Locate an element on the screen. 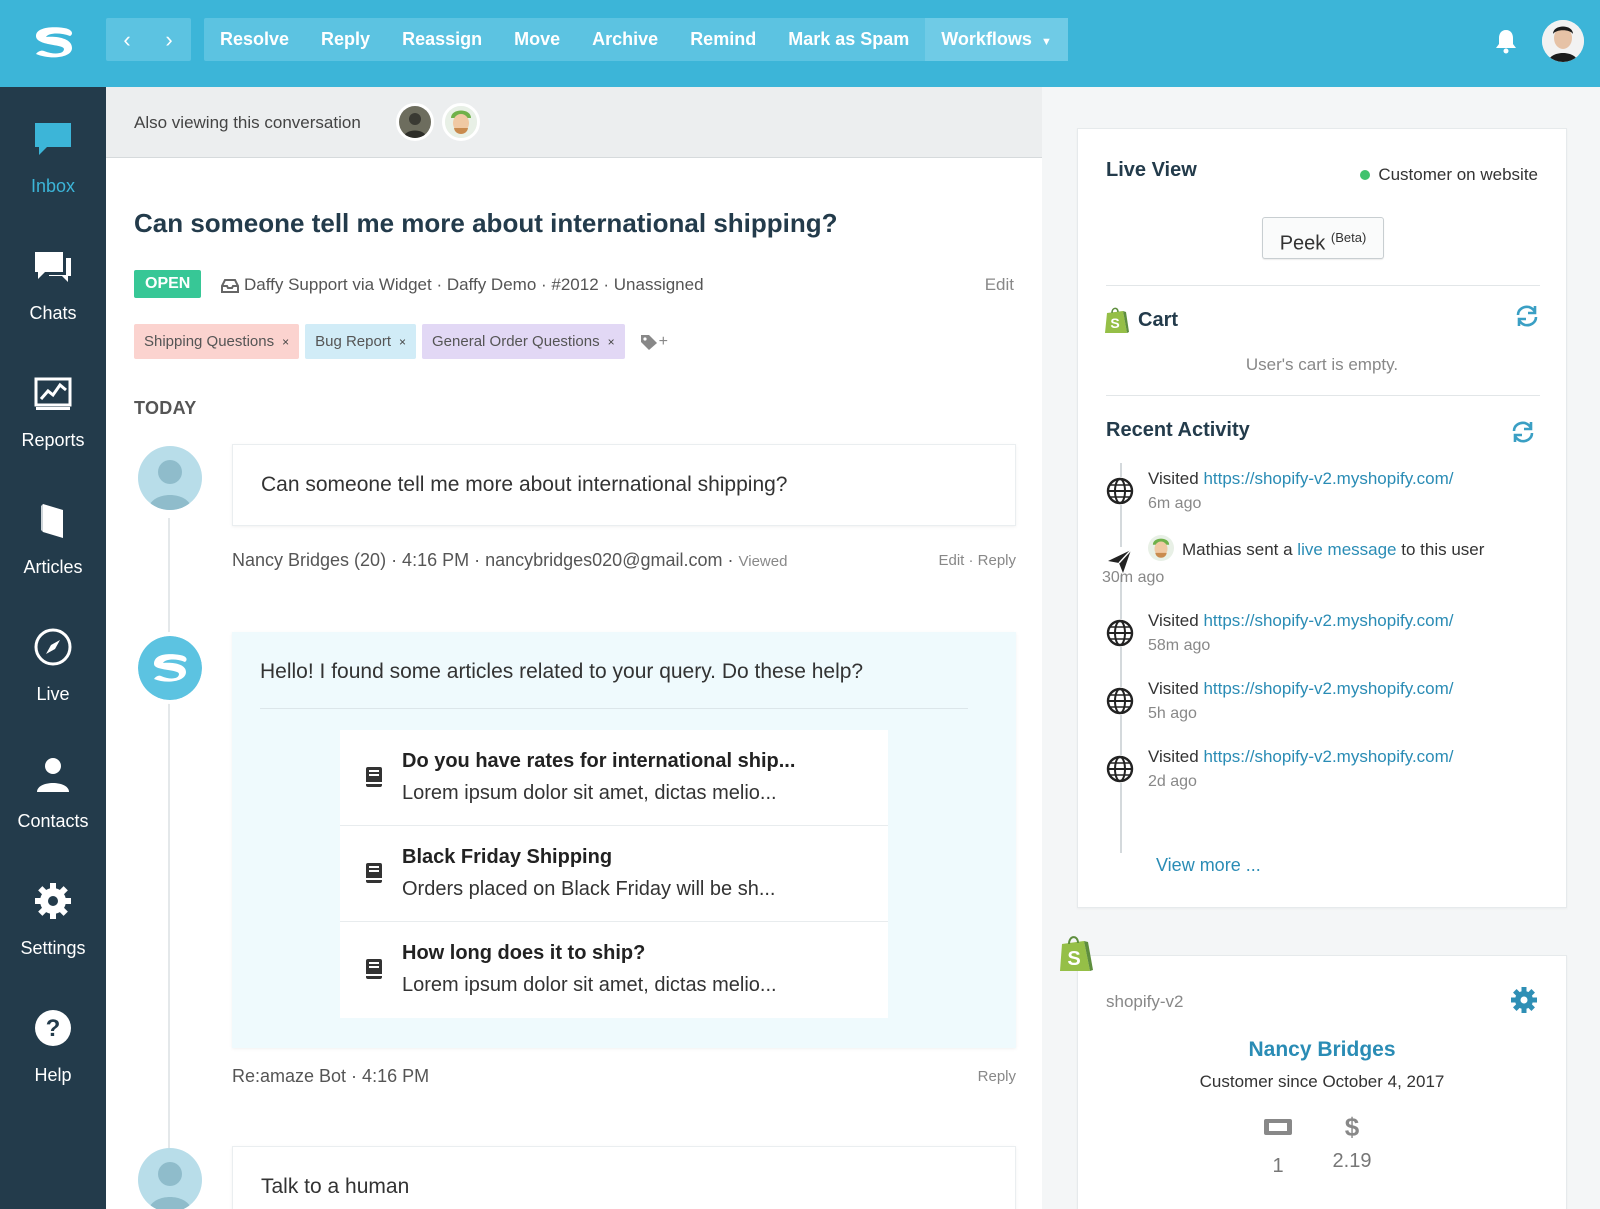 Image resolution: width=1600 pixels, height=1209 pixels. sidebar-item-label: Help is located at coordinates (53, 1075).